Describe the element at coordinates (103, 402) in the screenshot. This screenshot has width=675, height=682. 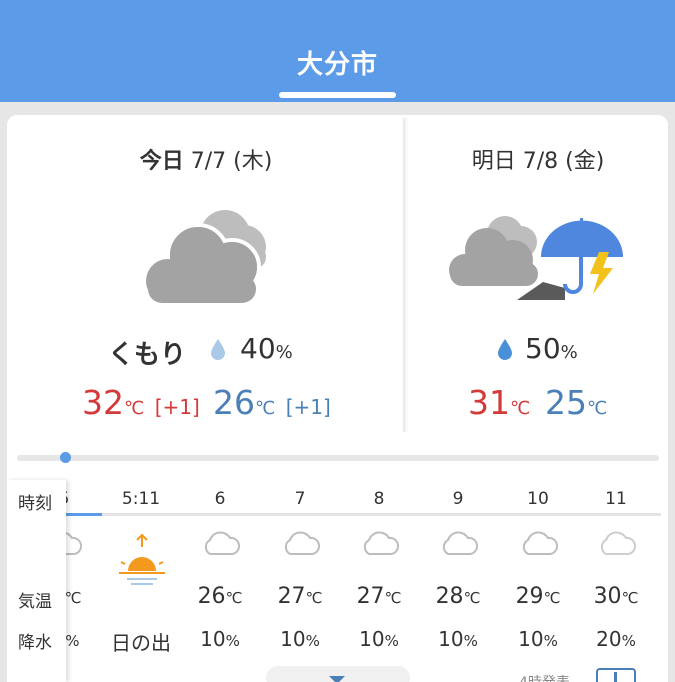
I see `today-high-value: 32` at that location.